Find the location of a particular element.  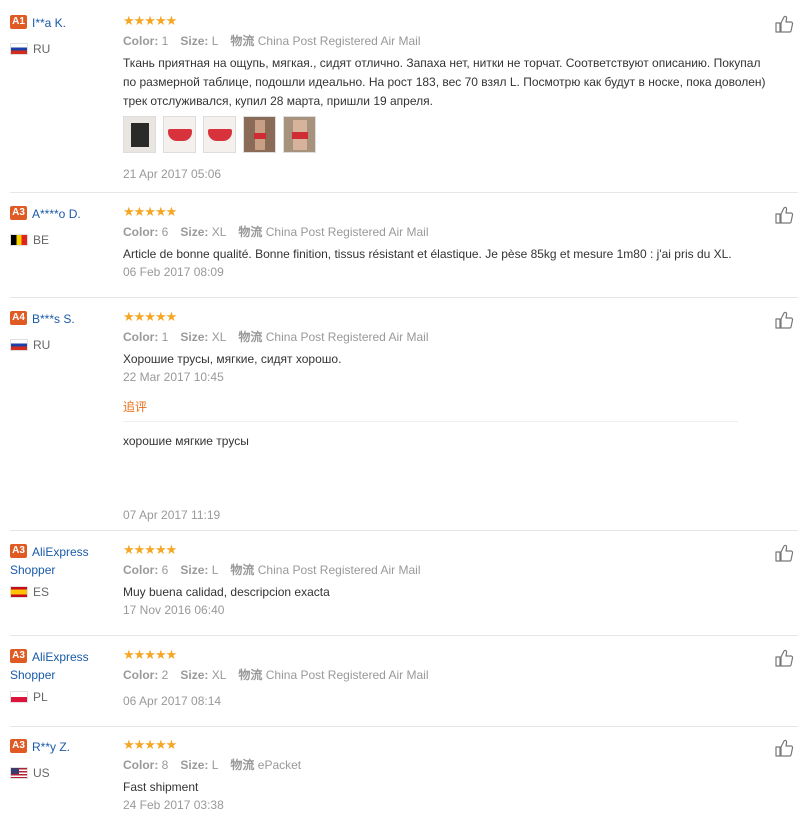

reviewer-country: US is located at coordinates (62, 773).